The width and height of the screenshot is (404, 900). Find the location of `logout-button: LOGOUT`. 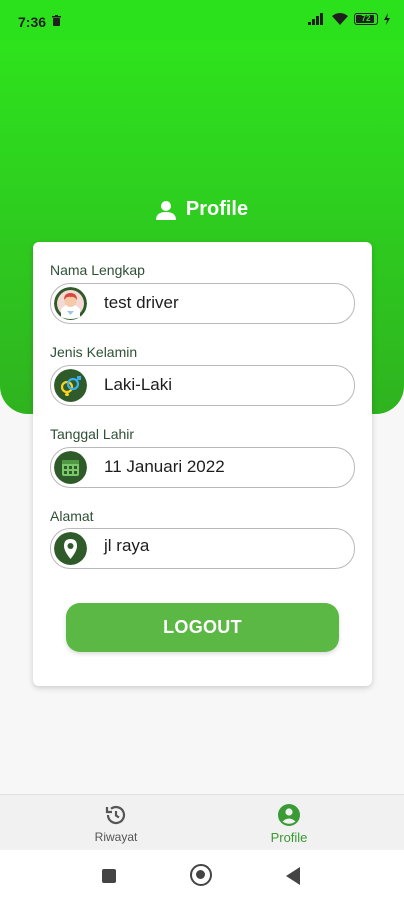

logout-button: LOGOUT is located at coordinates (202, 627).